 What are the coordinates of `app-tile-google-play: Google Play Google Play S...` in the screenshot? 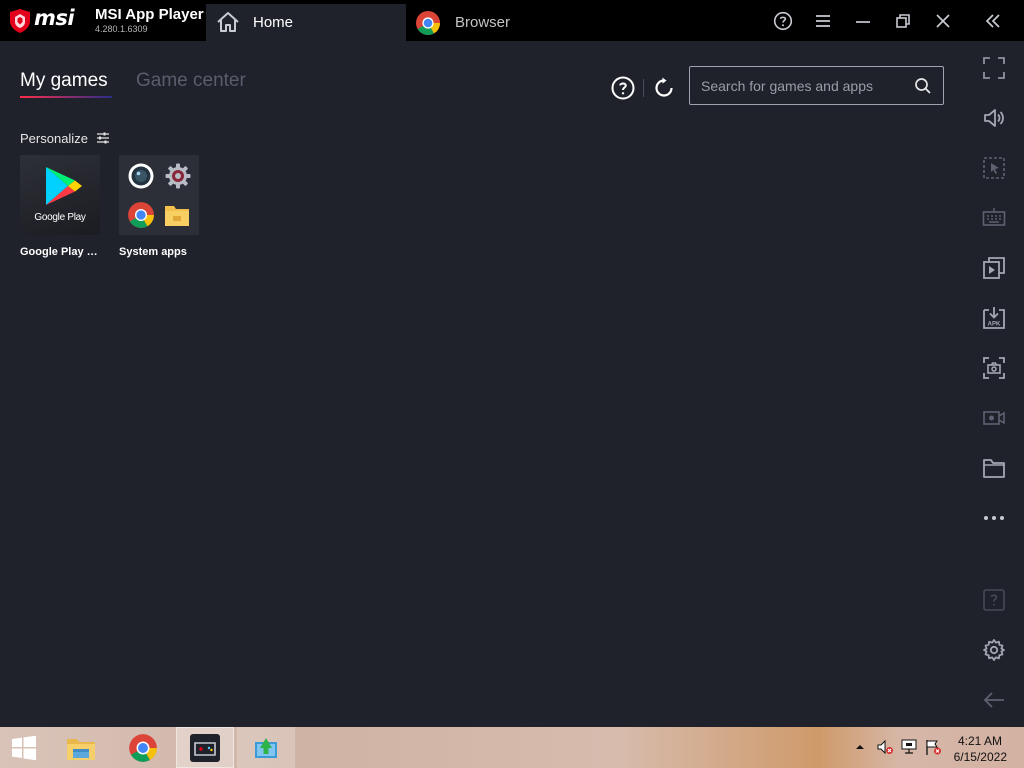 It's located at (60, 206).